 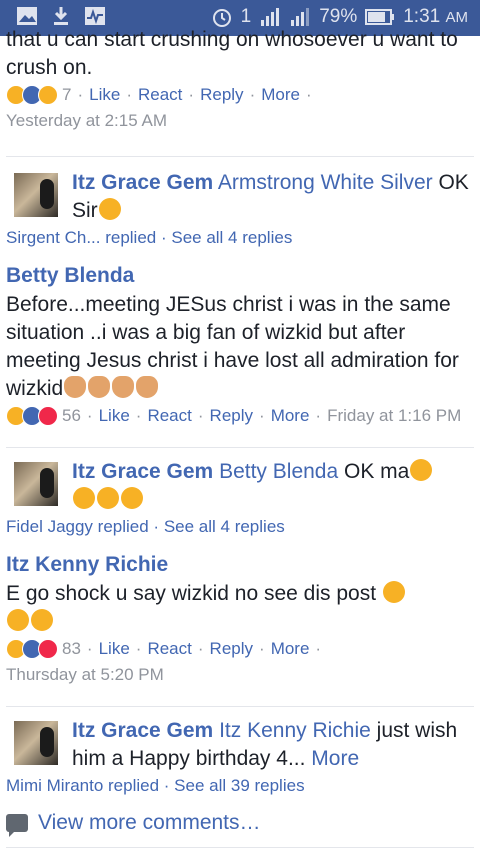 I want to click on reply-preview: Itz Grace Gem Betty Blenda OK ma, so click(x=240, y=486).